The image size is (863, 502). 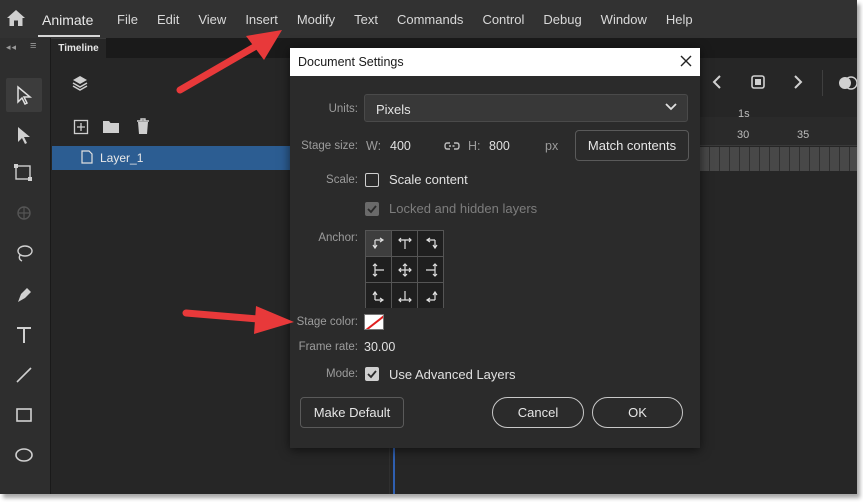 What do you see at coordinates (379, 347) in the screenshot?
I see `frame-rate-field: 30.00` at bounding box center [379, 347].